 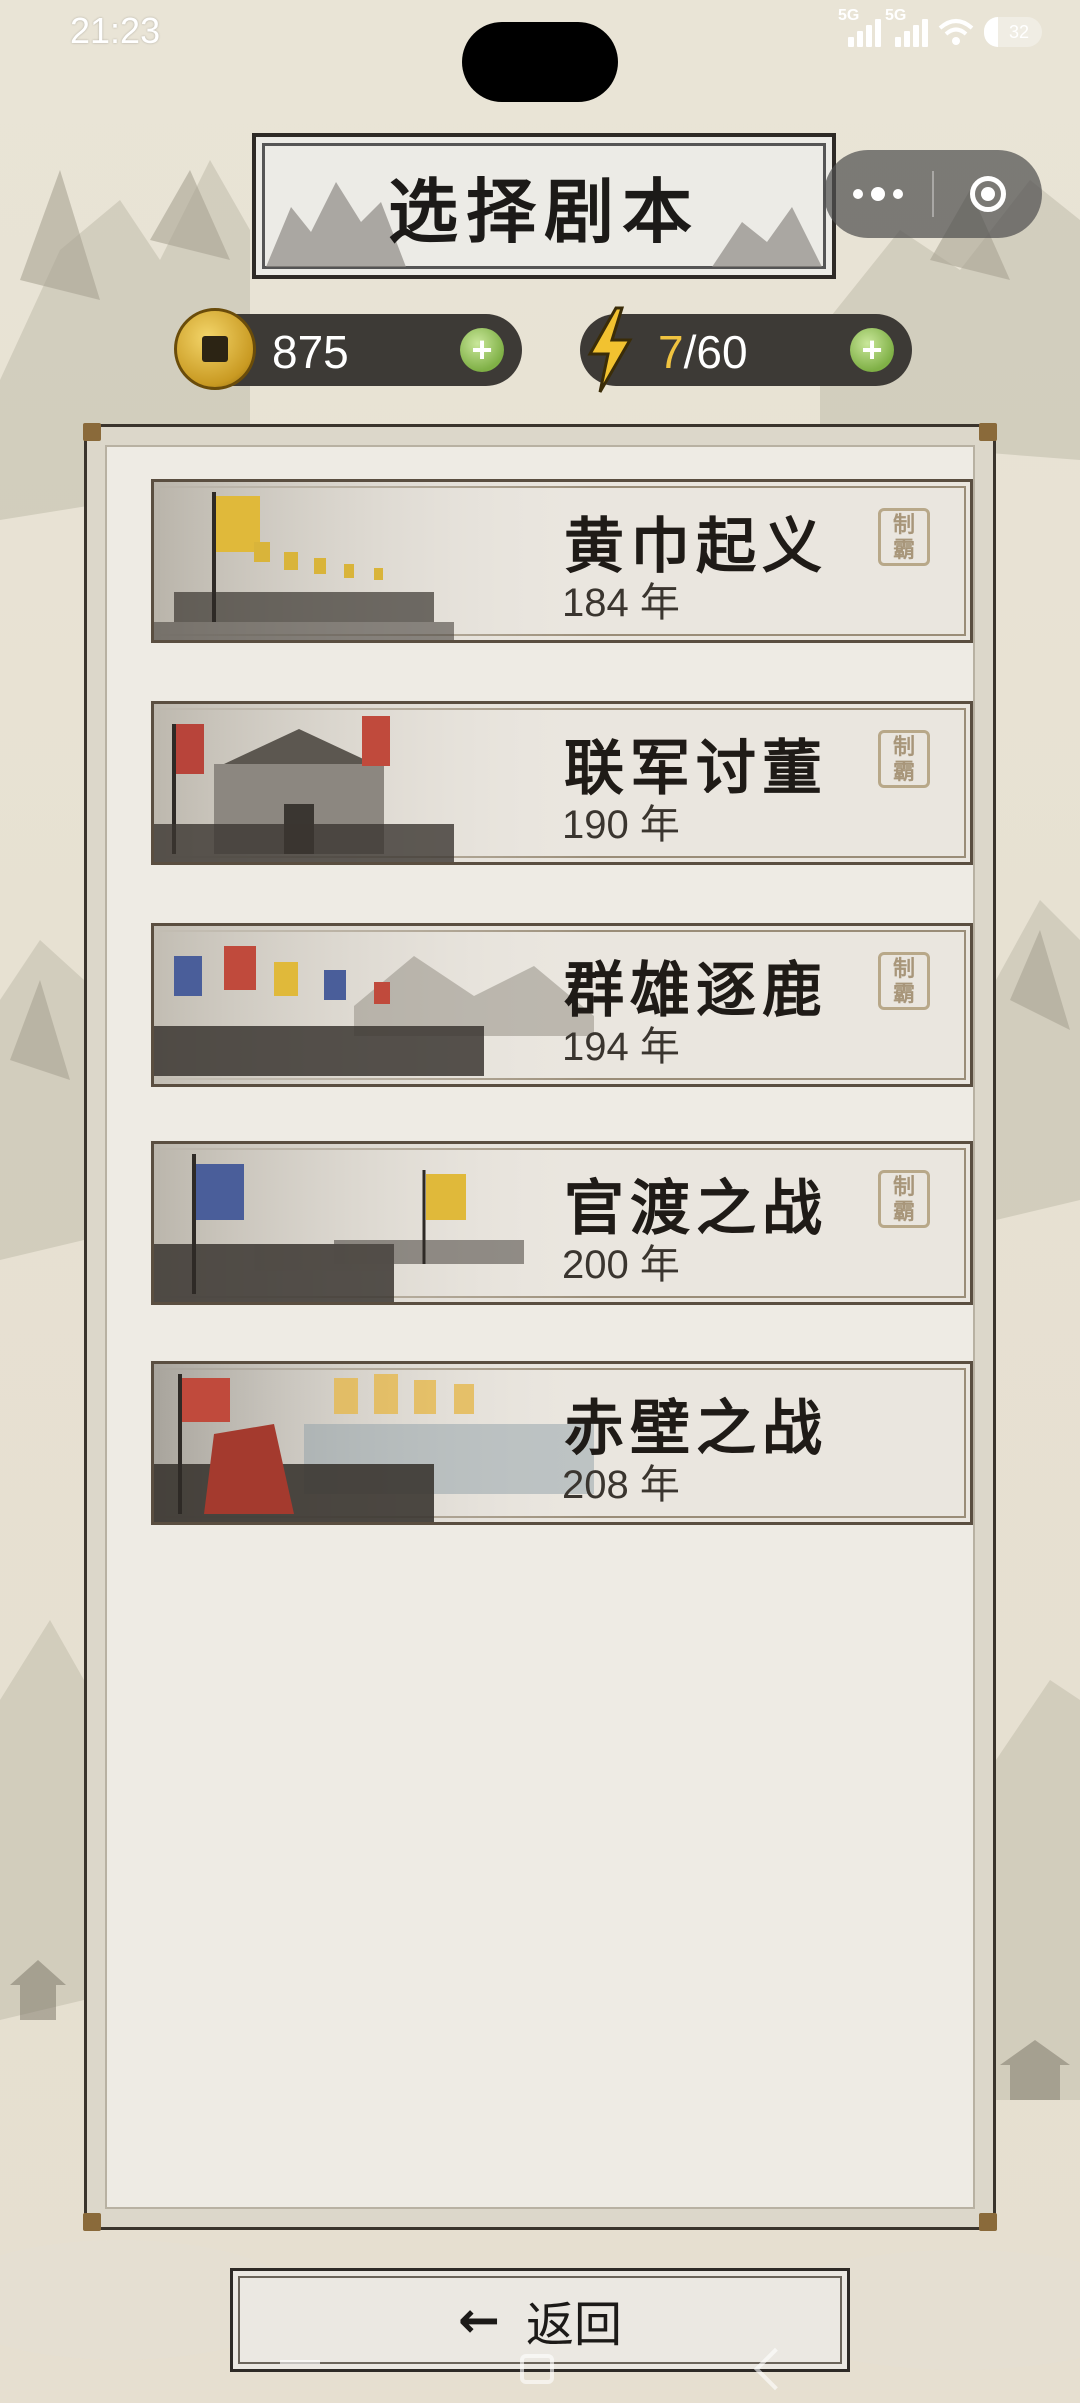 I want to click on status-bar: 21:23 5G 5G 32, so click(x=540, y=51).